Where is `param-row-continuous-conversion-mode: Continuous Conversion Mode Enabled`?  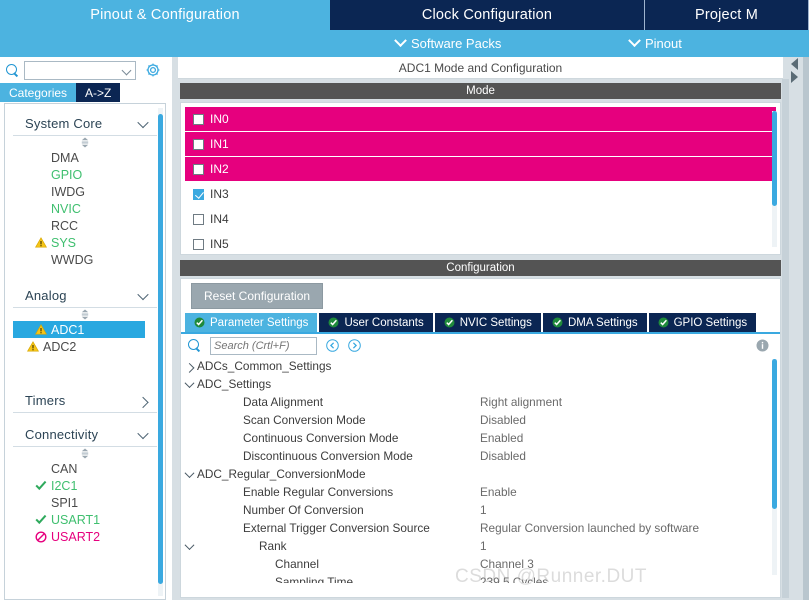
param-row-continuous-conversion-mode: Continuous Conversion Mode Enabled is located at coordinates (480, 438).